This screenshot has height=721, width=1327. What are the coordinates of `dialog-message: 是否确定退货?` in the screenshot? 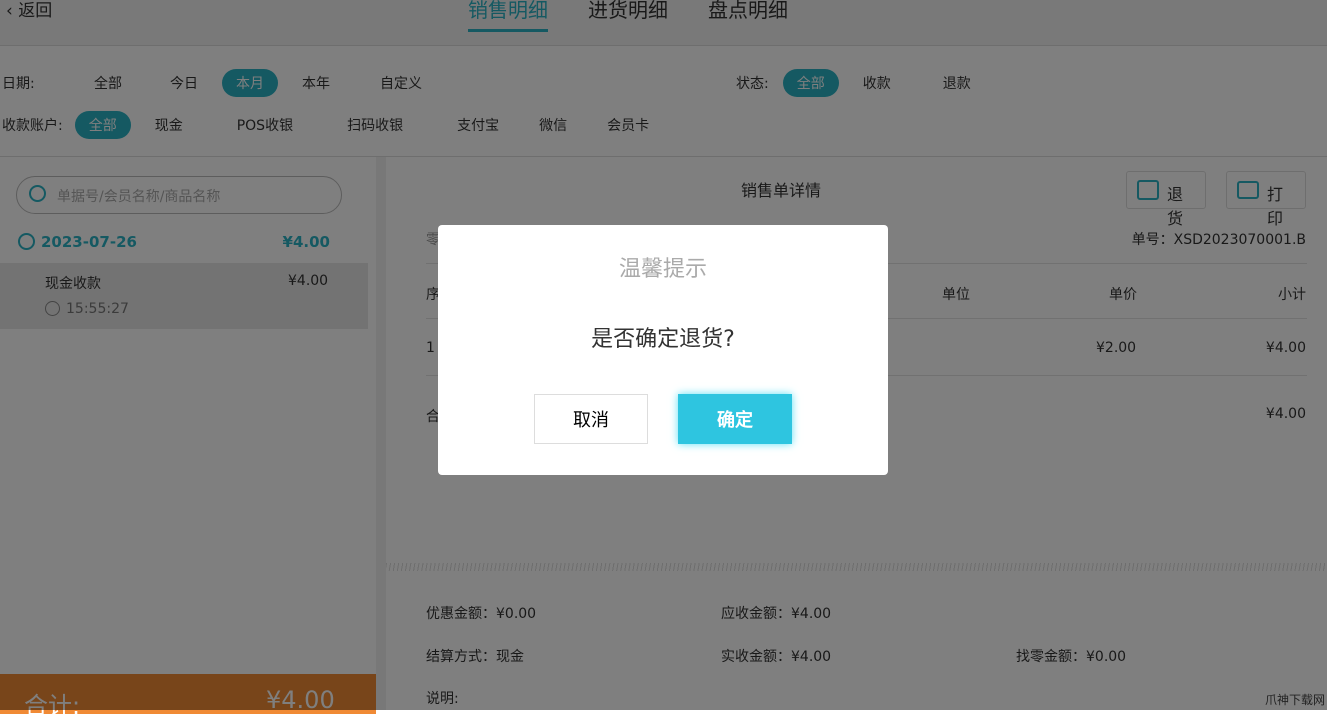 It's located at (663, 339).